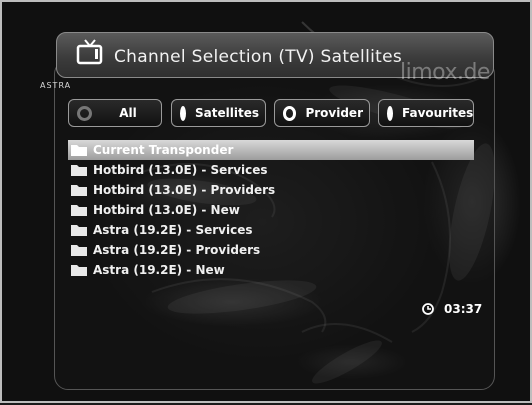 This screenshot has height=405, width=532. Describe the element at coordinates (428, 309) in the screenshot. I see `clock-icon` at that location.